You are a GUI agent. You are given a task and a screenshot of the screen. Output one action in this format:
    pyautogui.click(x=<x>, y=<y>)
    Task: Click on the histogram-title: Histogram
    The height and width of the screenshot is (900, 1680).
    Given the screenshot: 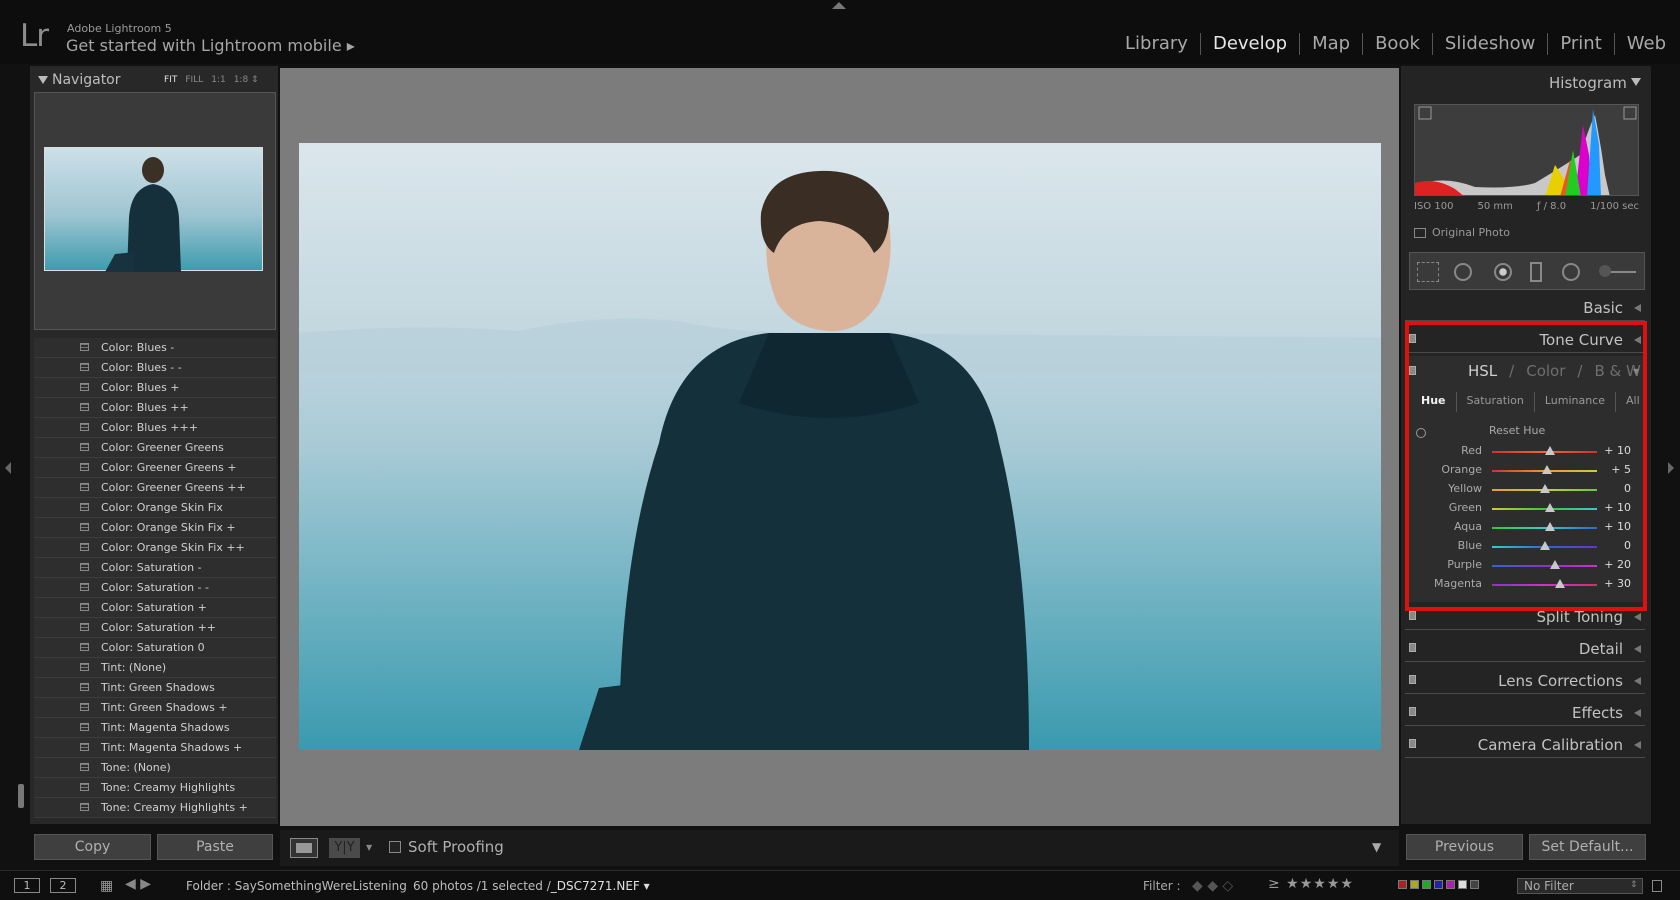 What is the action you would take?
    pyautogui.click(x=1588, y=83)
    